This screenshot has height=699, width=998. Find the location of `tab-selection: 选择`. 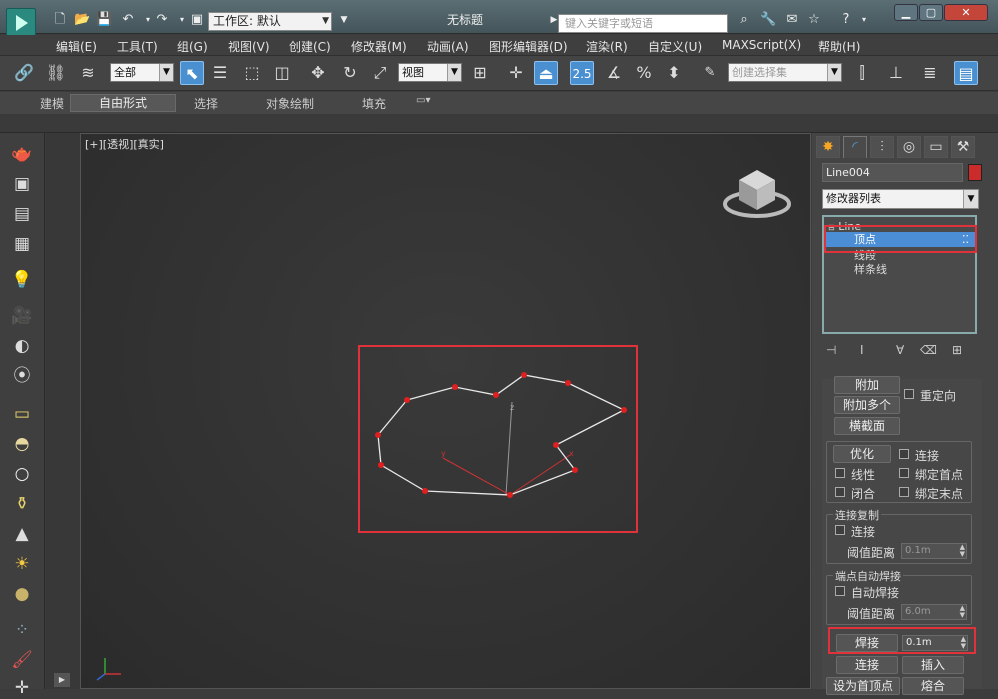

tab-selection: 选择 is located at coordinates (206, 103).